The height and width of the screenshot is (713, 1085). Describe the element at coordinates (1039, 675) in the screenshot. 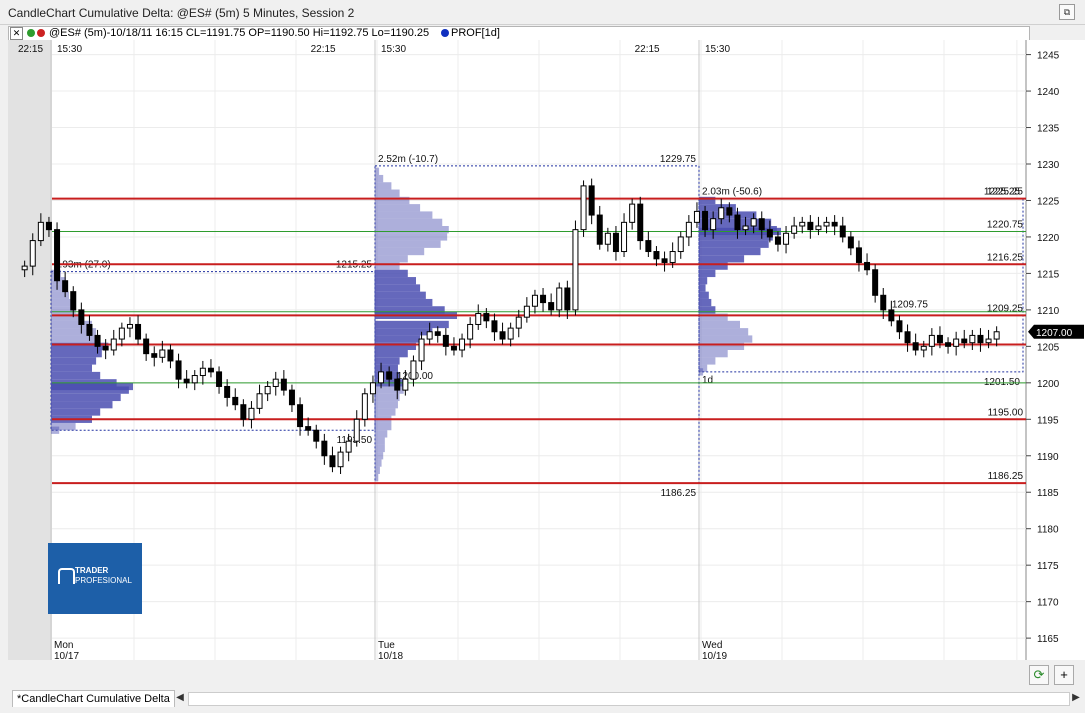

I see `refresh-icon: ⟳` at that location.